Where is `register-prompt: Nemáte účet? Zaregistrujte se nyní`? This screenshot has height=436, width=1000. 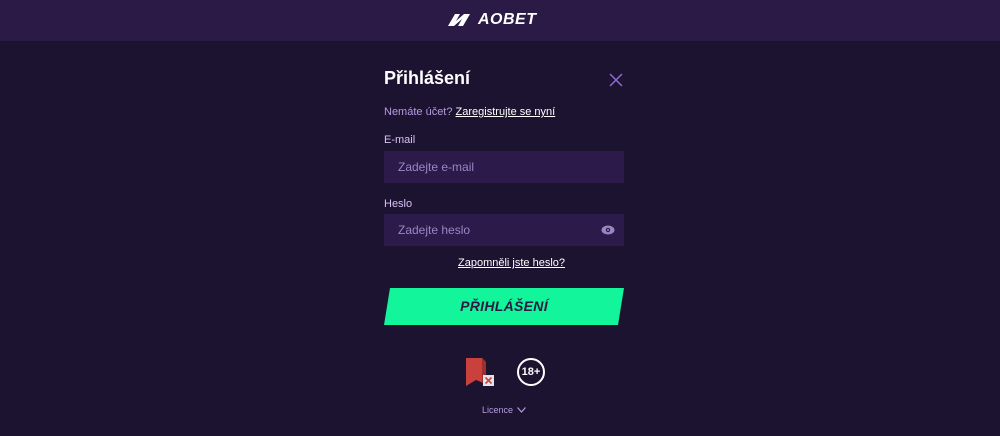
register-prompt: Nemáte účet? Zaregistrujte se nyní is located at coordinates (469, 112).